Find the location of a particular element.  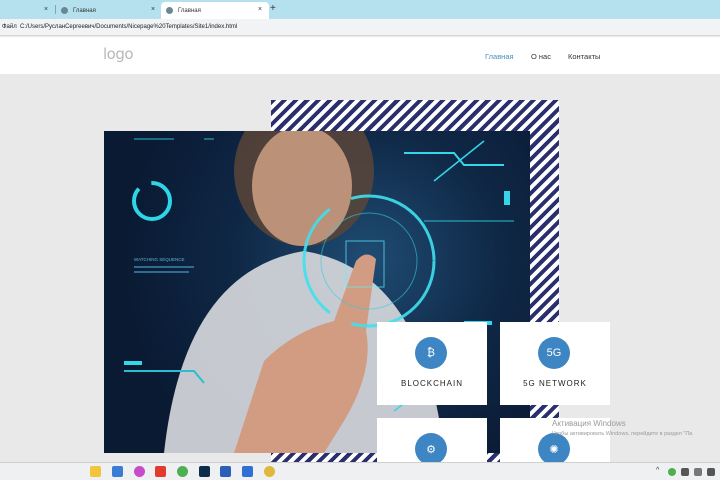

chrome-active-icon is located at coordinates (269, 471).